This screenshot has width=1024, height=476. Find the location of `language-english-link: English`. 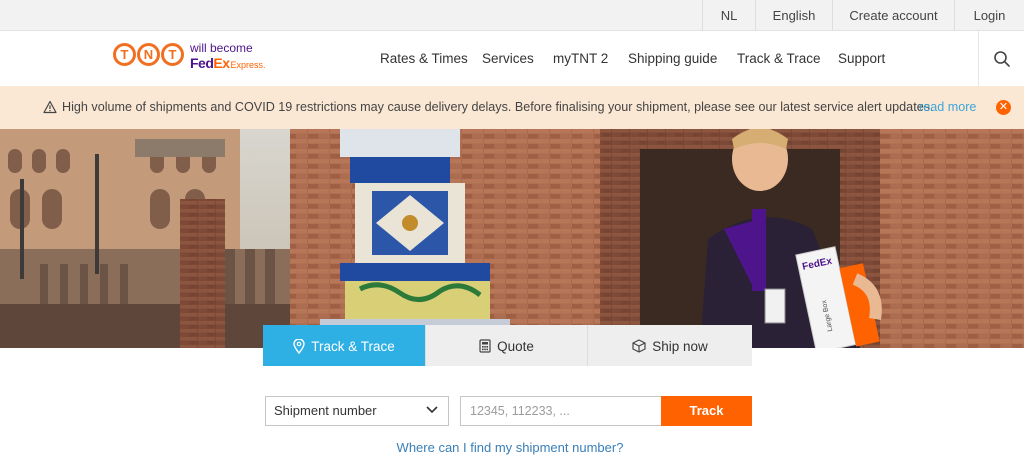

language-english-link: English is located at coordinates (793, 15).